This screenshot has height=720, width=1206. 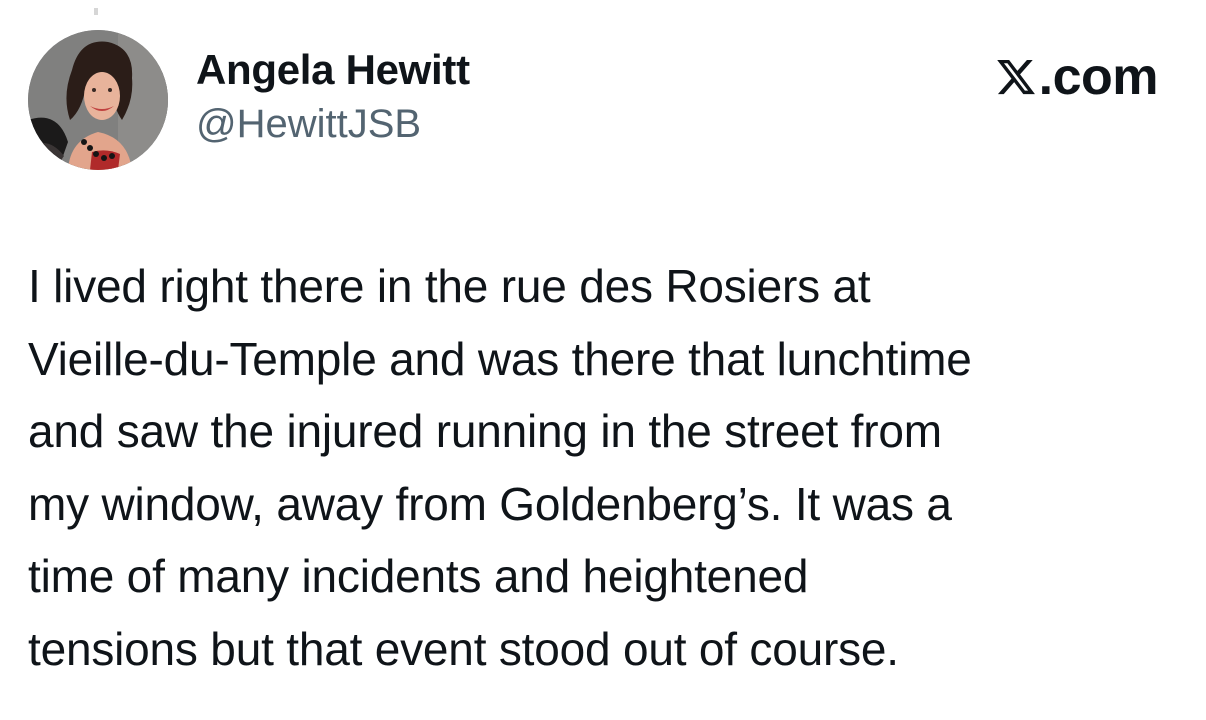 I want to click on author-handle: @HewittJSB, so click(x=333, y=124).